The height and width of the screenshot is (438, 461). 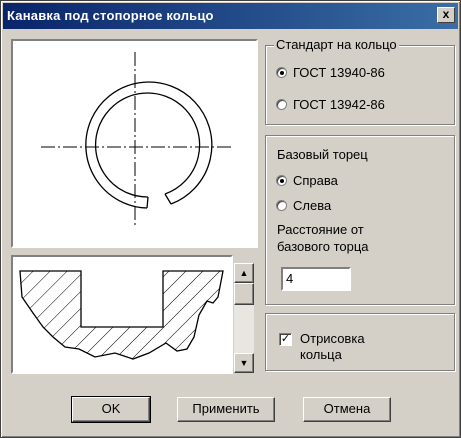 I want to click on groove-preview-panel, so click(x=122, y=314).